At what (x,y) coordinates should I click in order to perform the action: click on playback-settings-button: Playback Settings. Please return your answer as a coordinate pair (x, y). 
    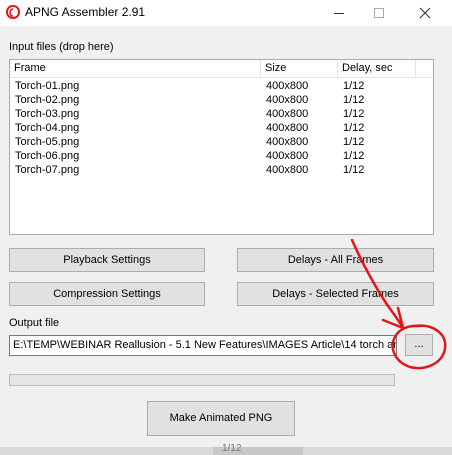
    Looking at the image, I should click on (107, 260).